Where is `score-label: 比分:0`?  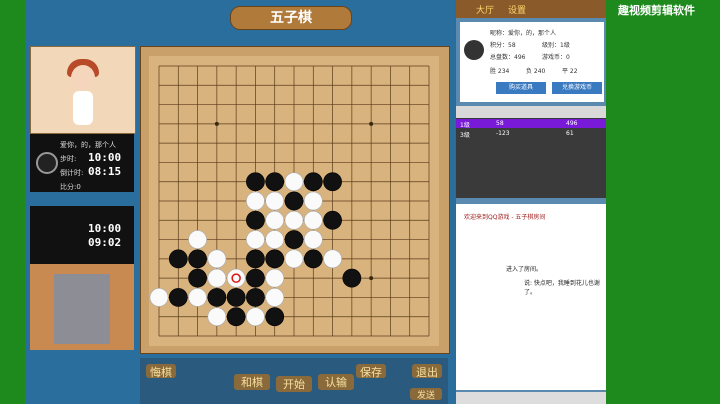 score-label: 比分:0 is located at coordinates (70, 187).